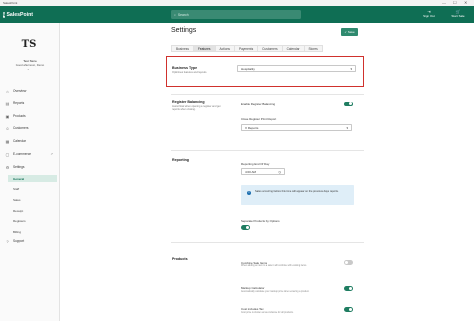  Describe the element at coordinates (7, 91) in the screenshot. I see `home-icon: ⌂` at that location.